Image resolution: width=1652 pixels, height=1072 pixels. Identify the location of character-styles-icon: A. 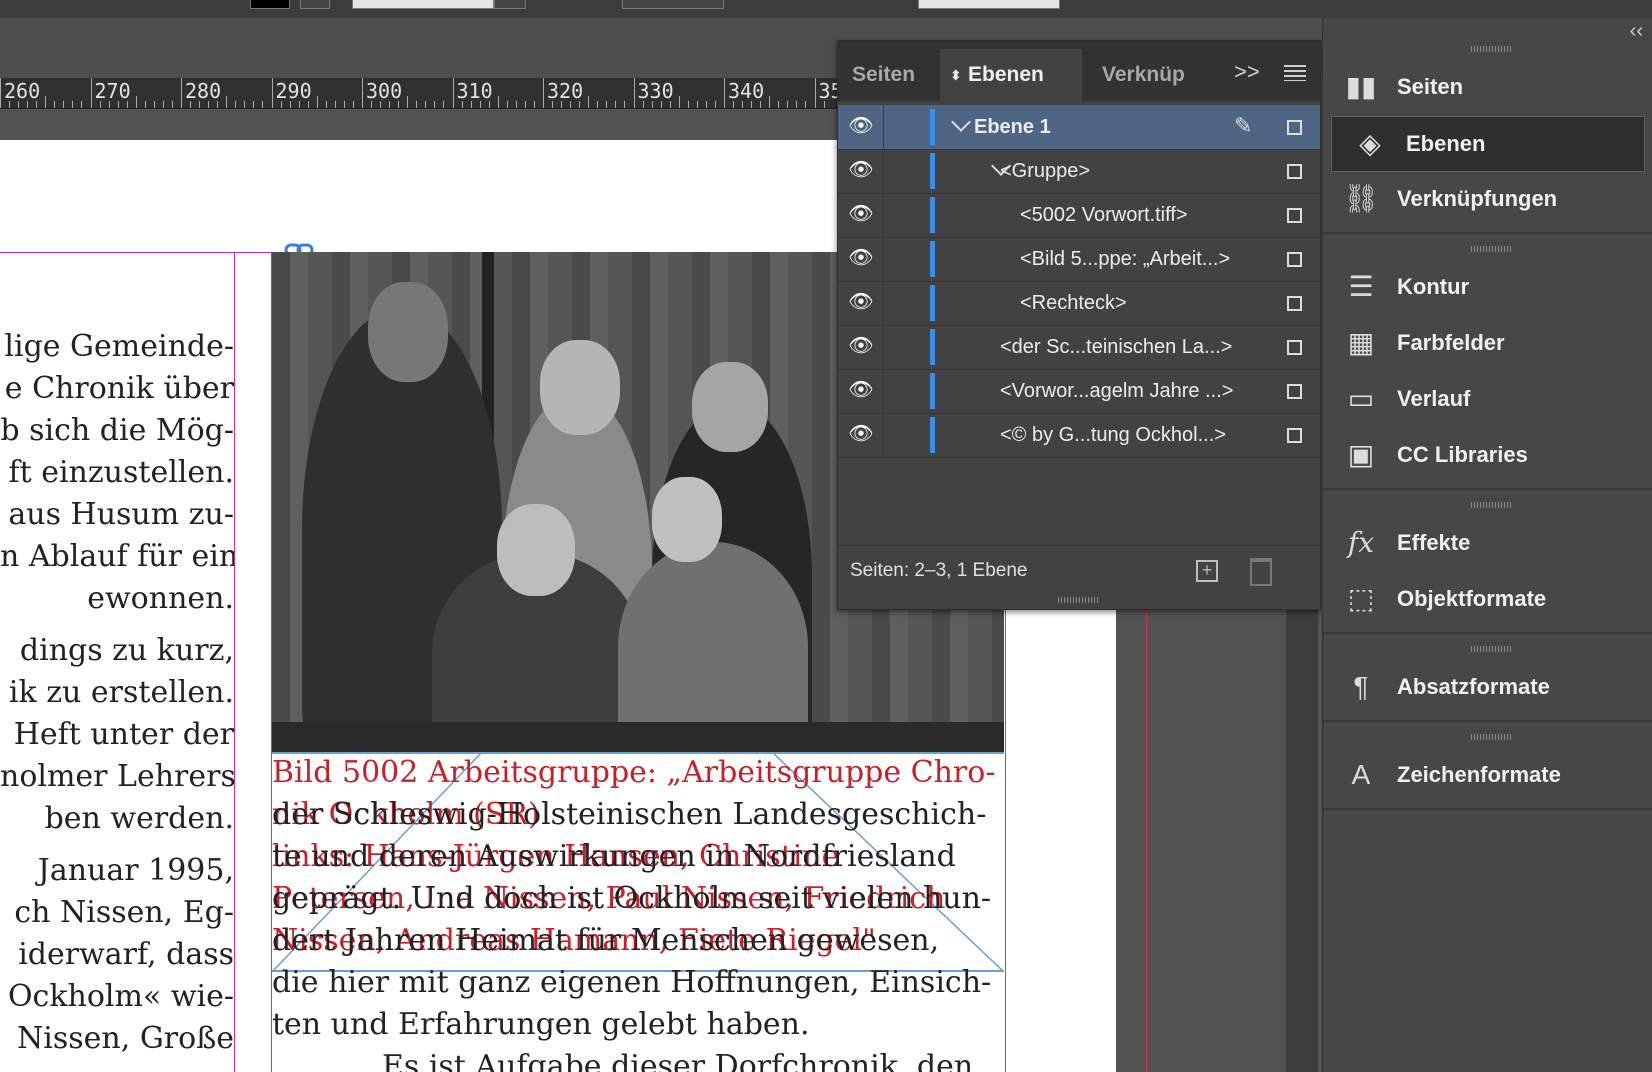
(1361, 774).